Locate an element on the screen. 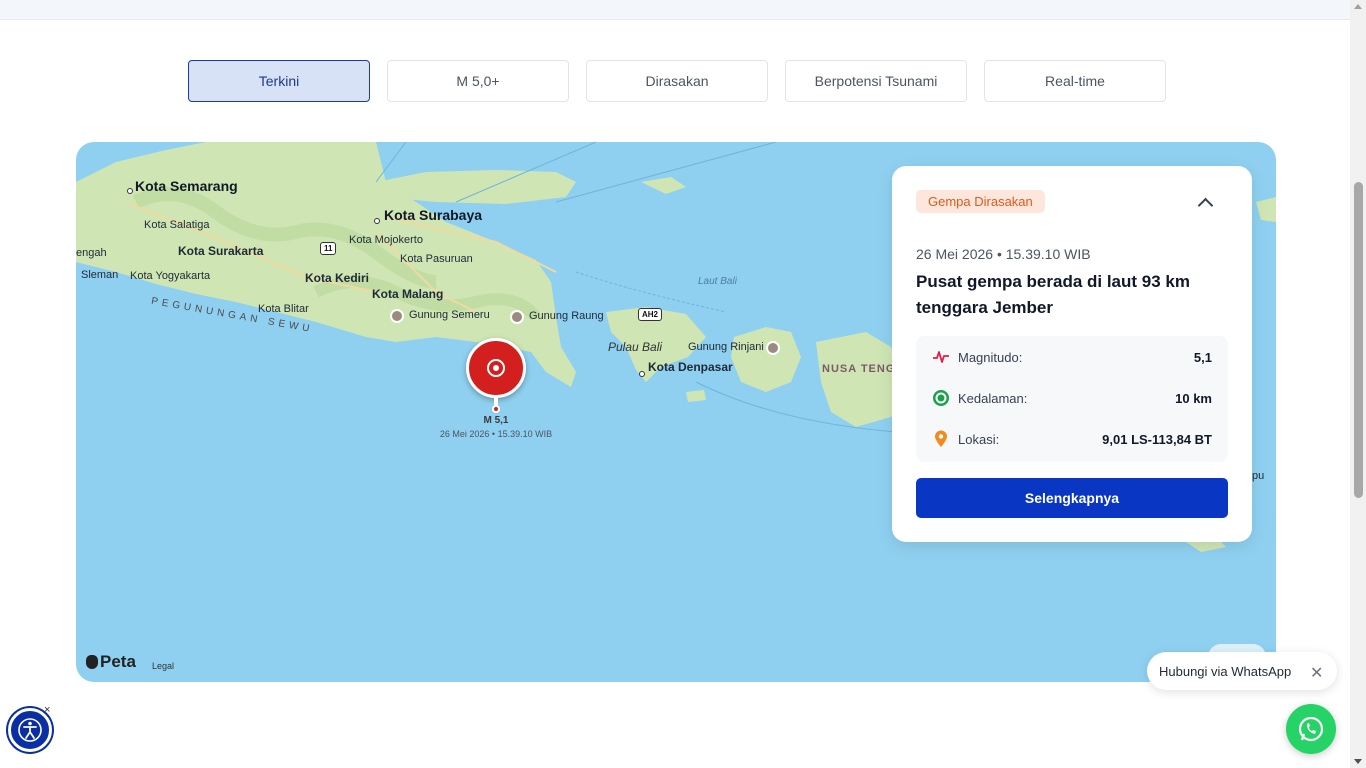 Image resolution: width=1366 pixels, height=768 pixels. map-label-kota-denpasar: Kota Denpasar is located at coordinates (690, 367).